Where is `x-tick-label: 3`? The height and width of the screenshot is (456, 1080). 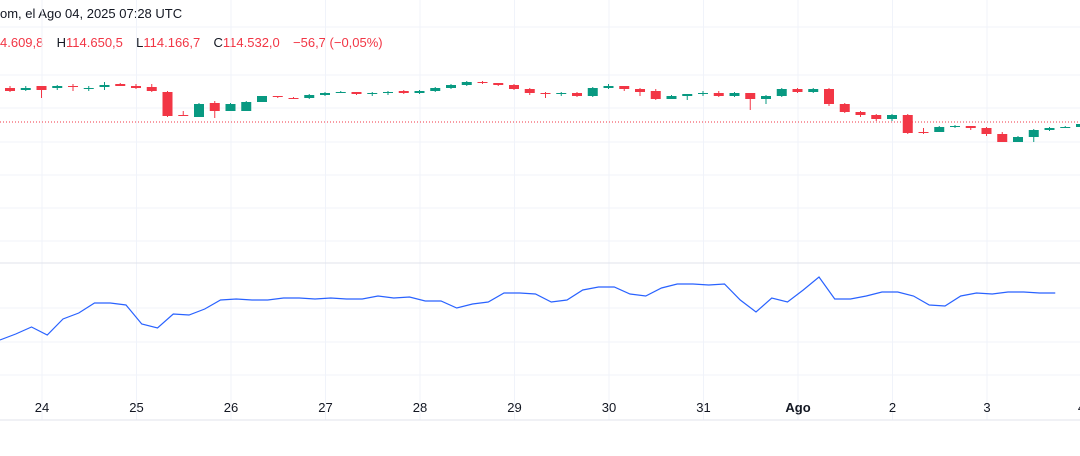 x-tick-label: 3 is located at coordinates (986, 407).